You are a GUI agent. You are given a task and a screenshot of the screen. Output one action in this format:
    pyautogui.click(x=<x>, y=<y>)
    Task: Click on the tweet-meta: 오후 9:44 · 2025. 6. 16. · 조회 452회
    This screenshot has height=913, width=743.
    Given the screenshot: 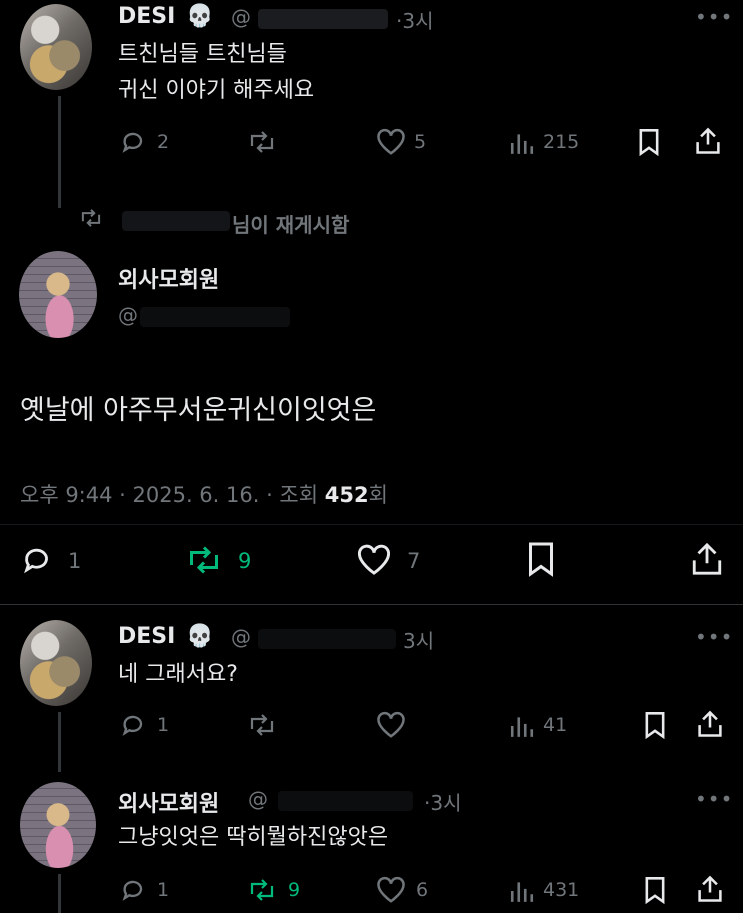 What is the action you would take?
    pyautogui.click(x=204, y=494)
    